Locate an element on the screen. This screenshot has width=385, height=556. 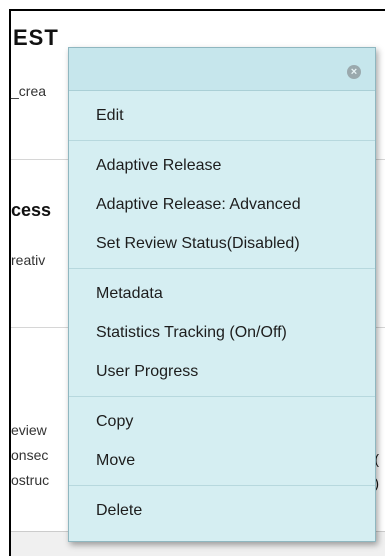
menu-item-move: Move is located at coordinates (222, 460).